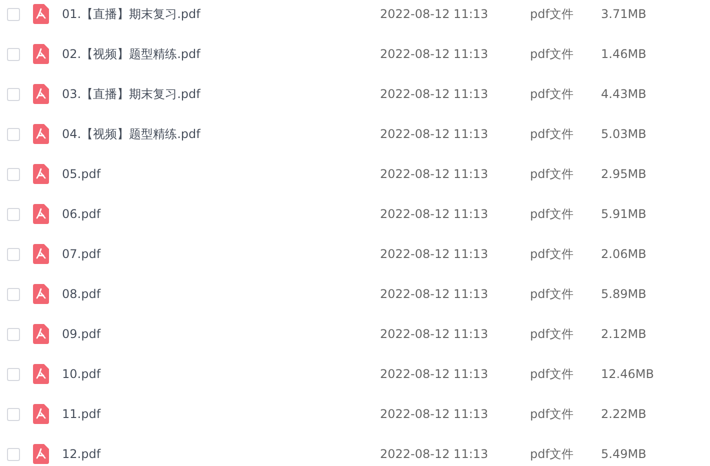 The height and width of the screenshot is (466, 710). Describe the element at coordinates (623, 174) in the screenshot. I see `file-size: 2.95MB` at that location.